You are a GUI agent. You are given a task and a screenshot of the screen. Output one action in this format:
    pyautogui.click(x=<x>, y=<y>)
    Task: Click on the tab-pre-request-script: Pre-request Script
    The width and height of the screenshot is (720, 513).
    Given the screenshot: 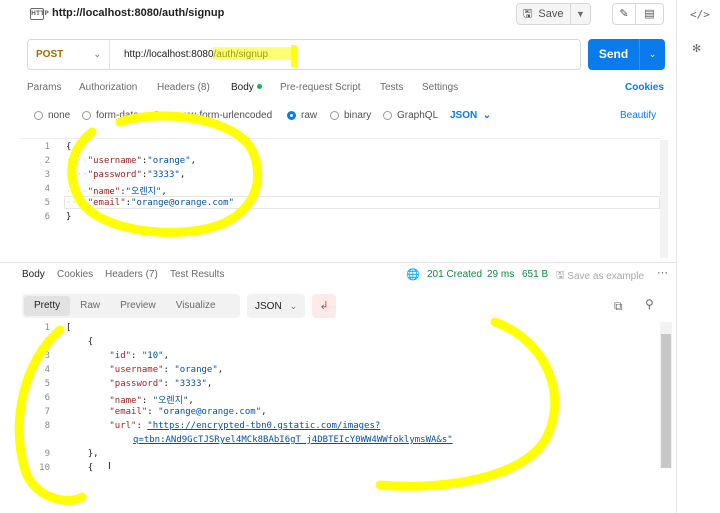 What is the action you would take?
    pyautogui.click(x=320, y=87)
    